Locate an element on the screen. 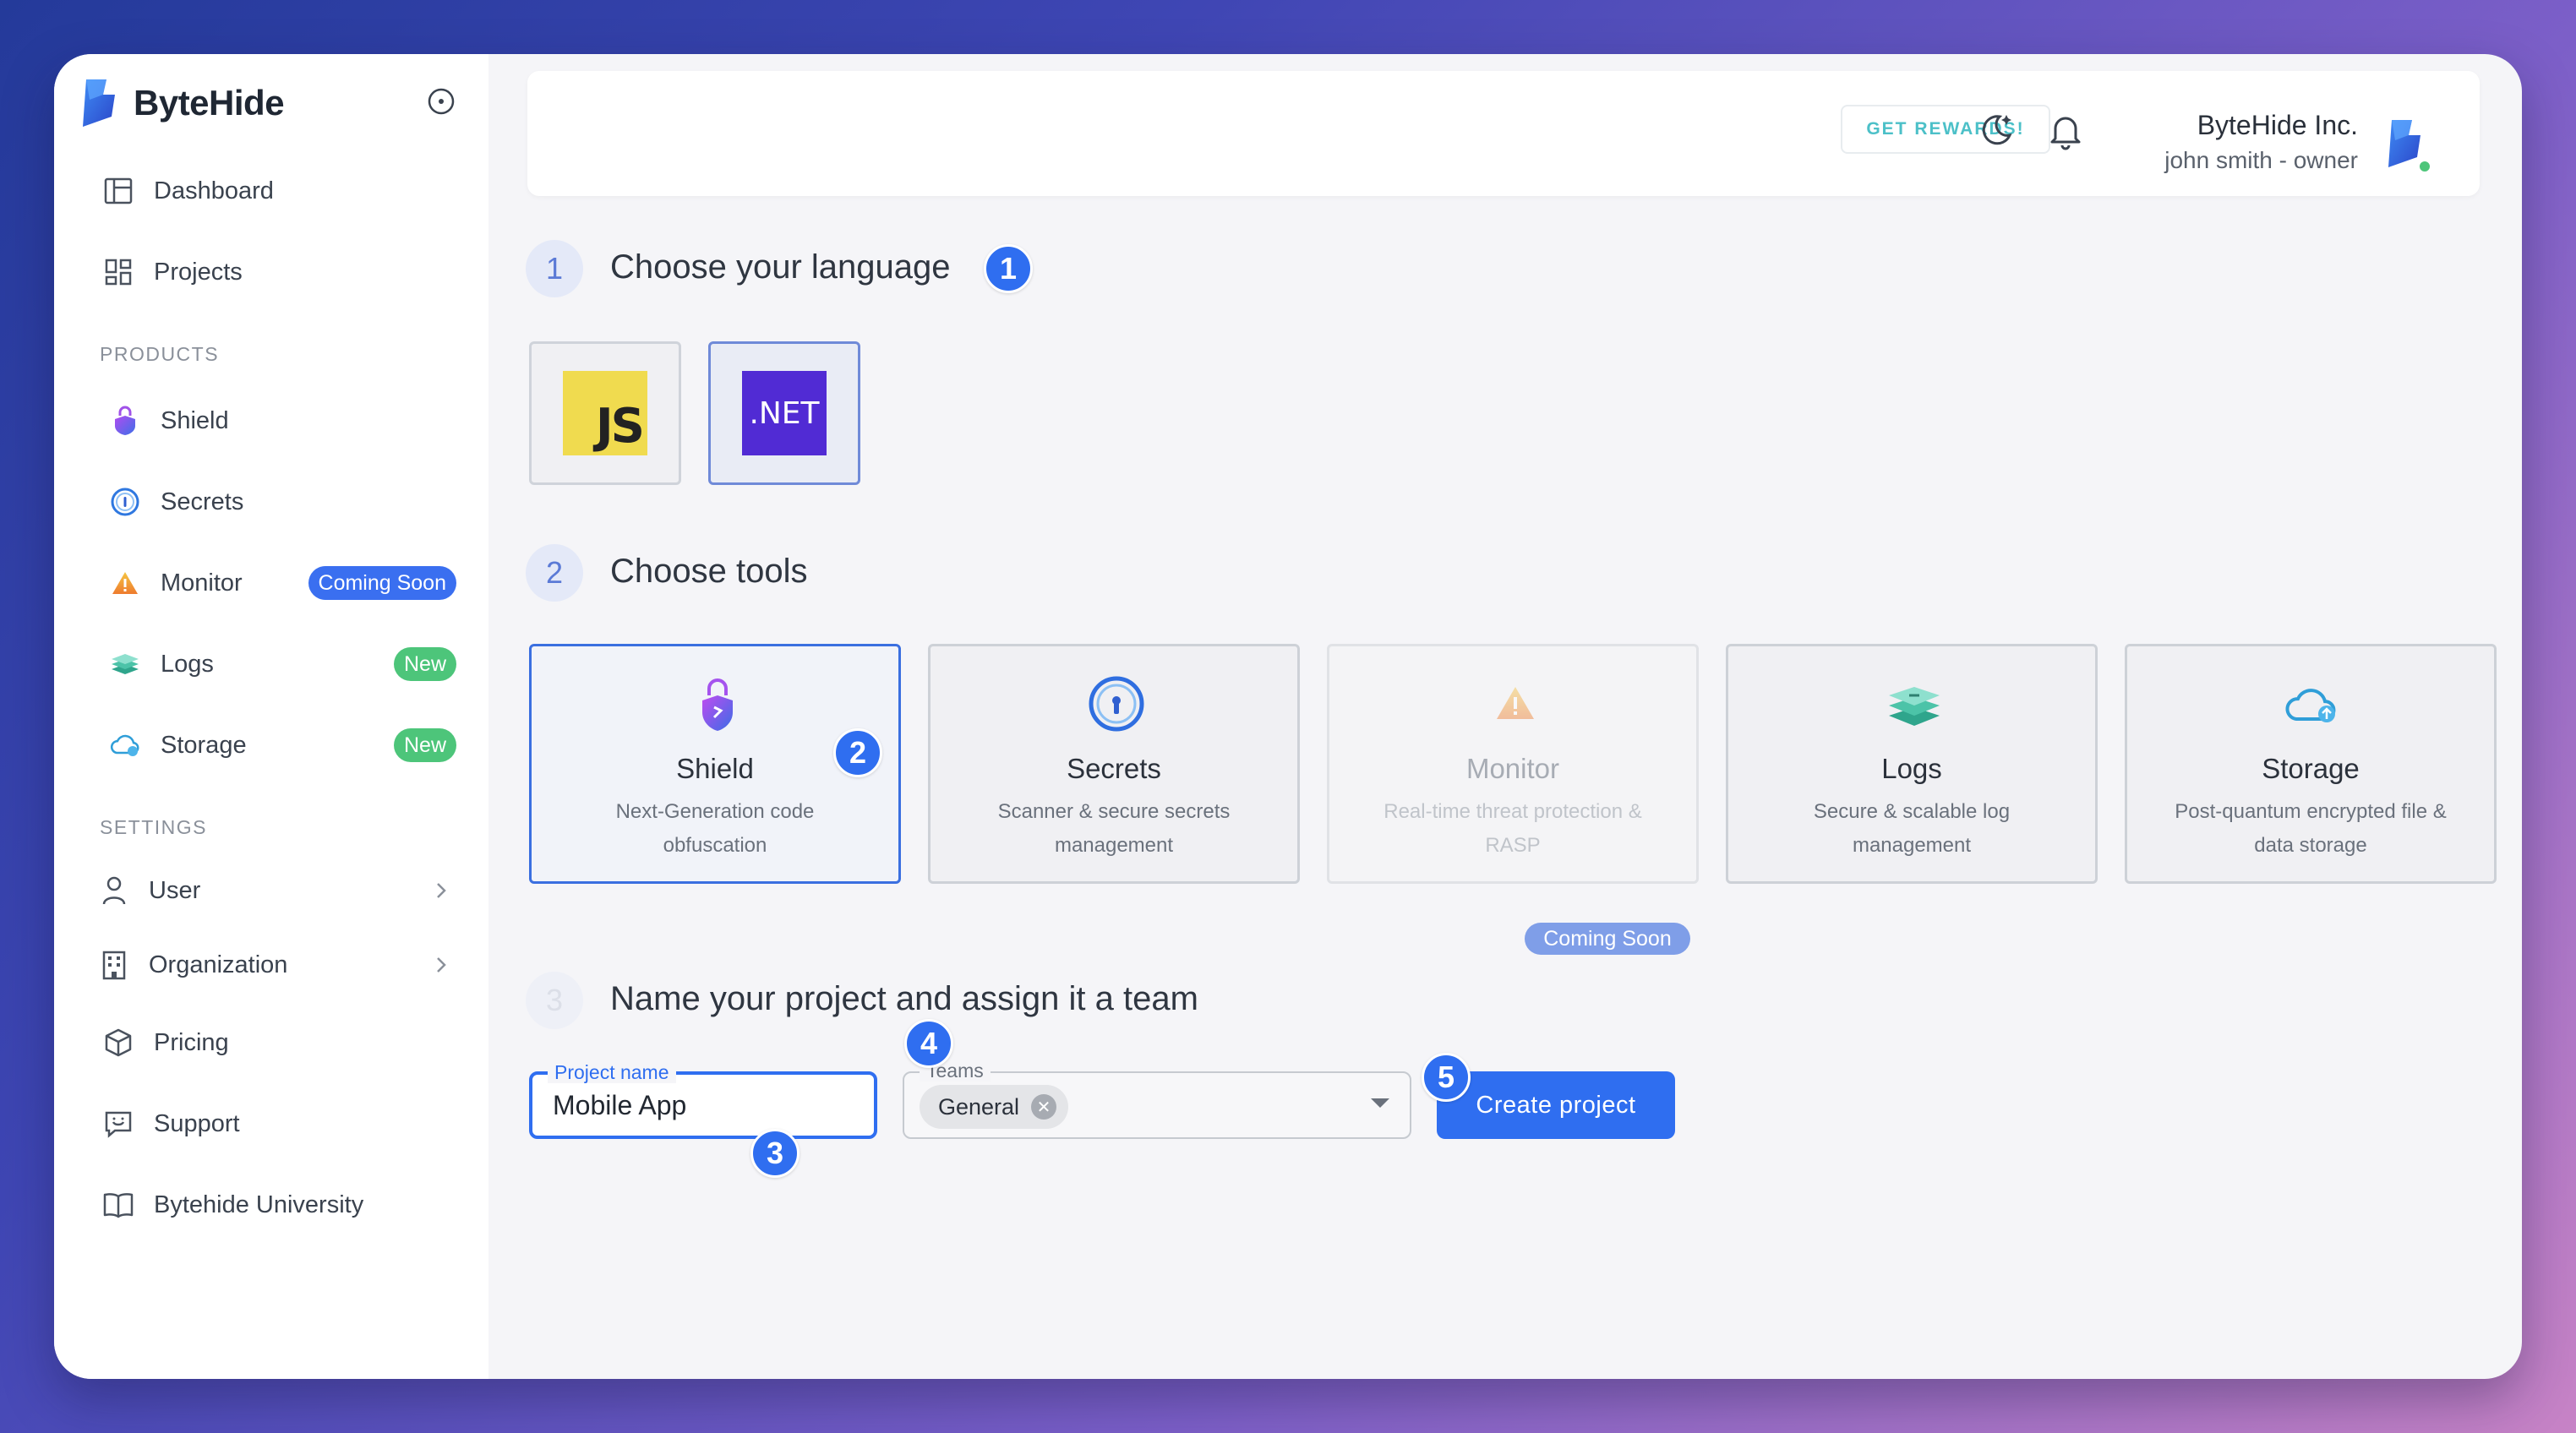 This screenshot has width=2576, height=1433. sidebar-item-secrets: Secrets is located at coordinates (282, 502).